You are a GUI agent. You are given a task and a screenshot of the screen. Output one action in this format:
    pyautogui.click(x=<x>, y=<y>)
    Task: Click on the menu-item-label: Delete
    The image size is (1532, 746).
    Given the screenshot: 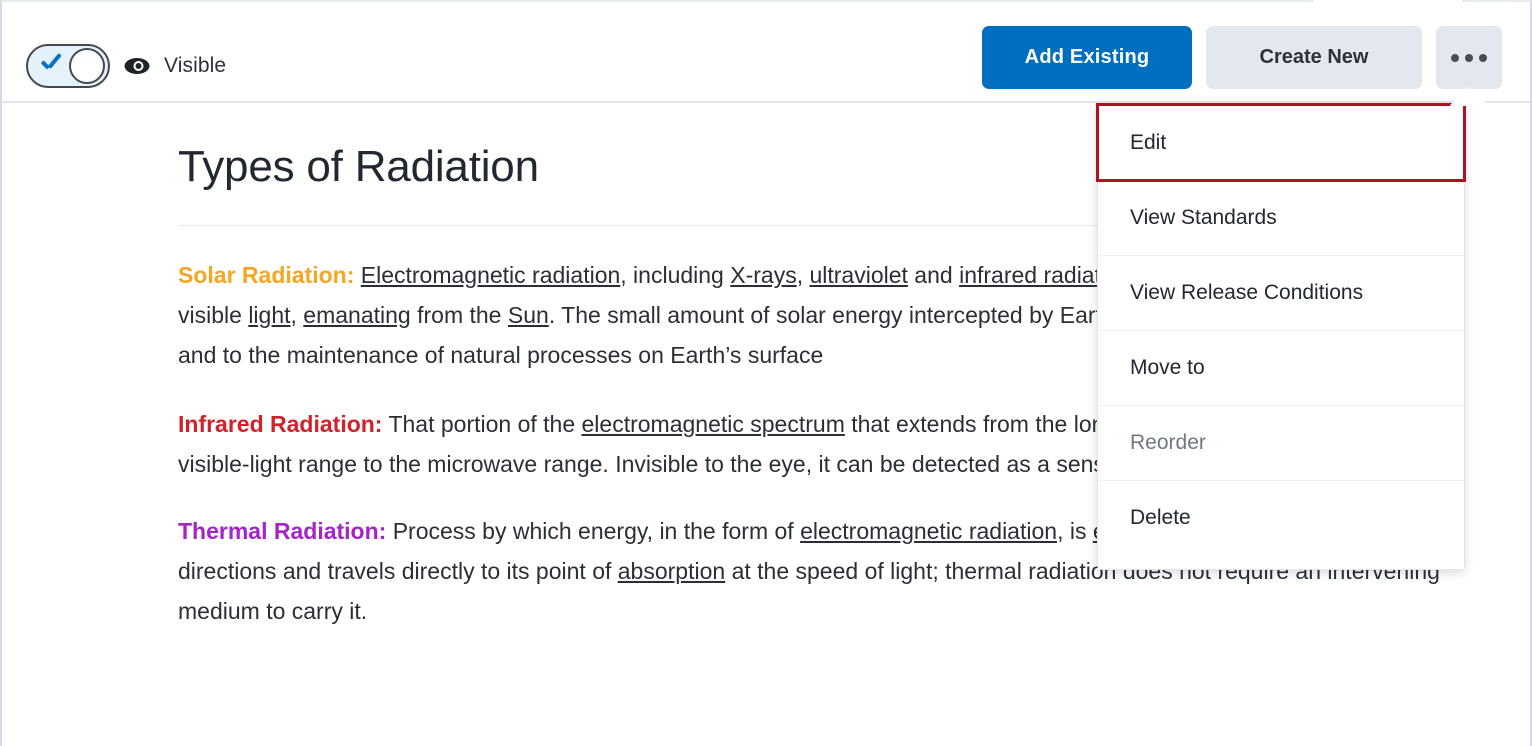 What is the action you would take?
    pyautogui.click(x=1160, y=517)
    